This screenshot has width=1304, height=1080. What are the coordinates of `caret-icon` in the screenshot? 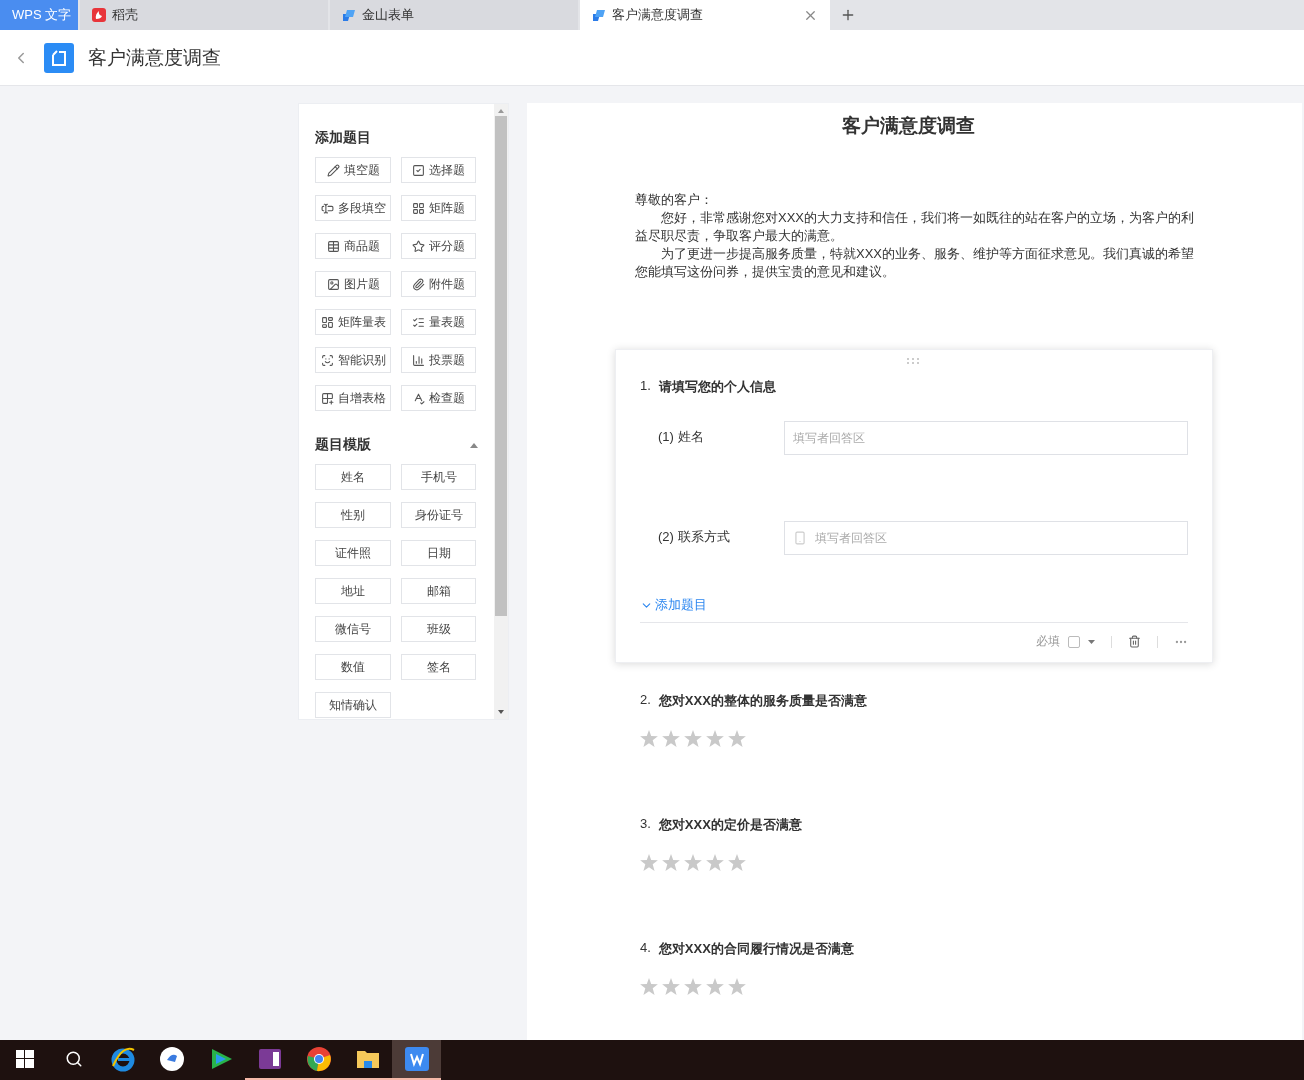 It's located at (1091, 641).